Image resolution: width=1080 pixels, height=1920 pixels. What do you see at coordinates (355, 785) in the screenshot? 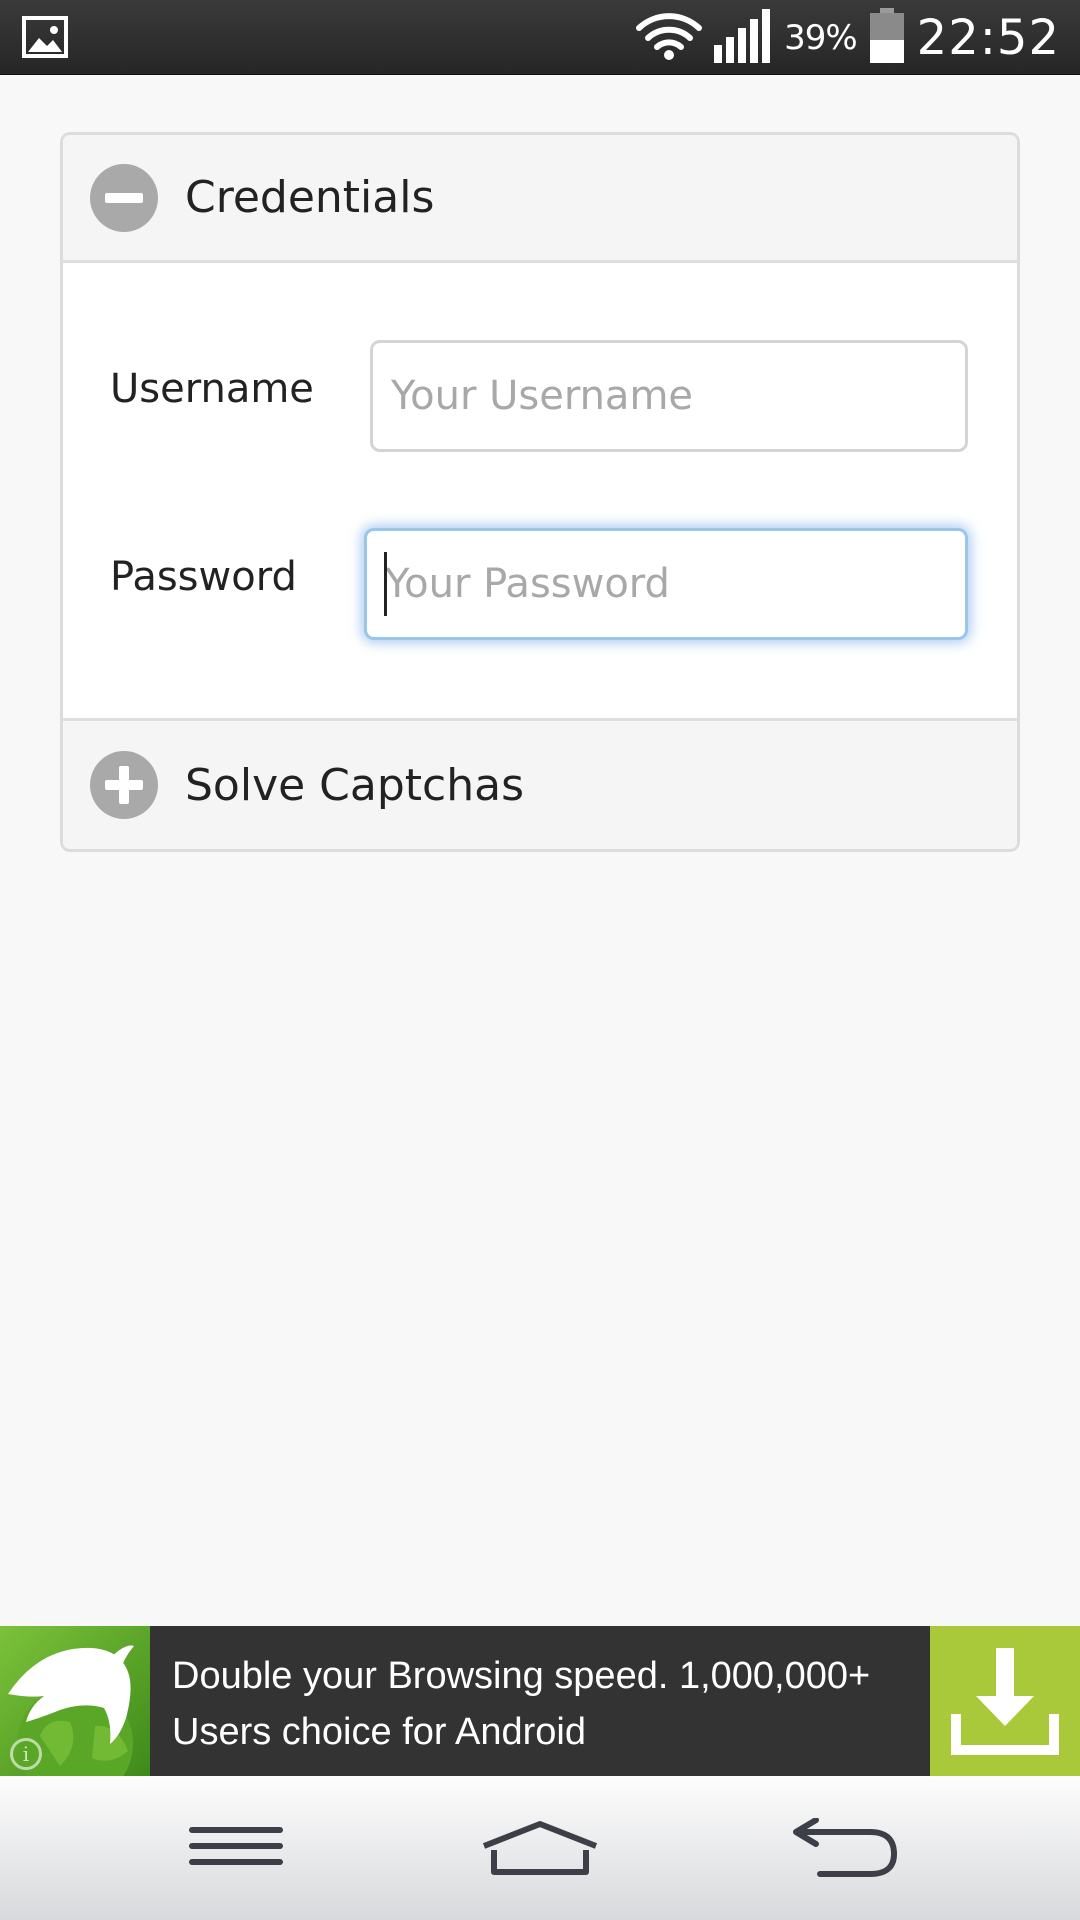
I see `captchas-title: Solve Captchas` at bounding box center [355, 785].